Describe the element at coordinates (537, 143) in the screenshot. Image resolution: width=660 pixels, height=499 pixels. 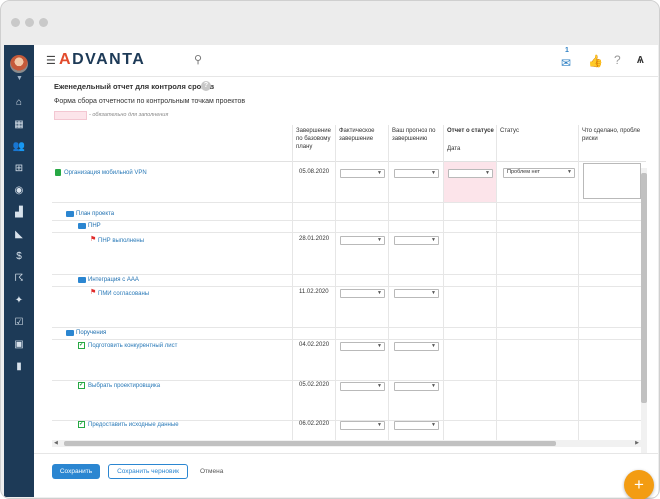
I see `col-status: Статус` at that location.